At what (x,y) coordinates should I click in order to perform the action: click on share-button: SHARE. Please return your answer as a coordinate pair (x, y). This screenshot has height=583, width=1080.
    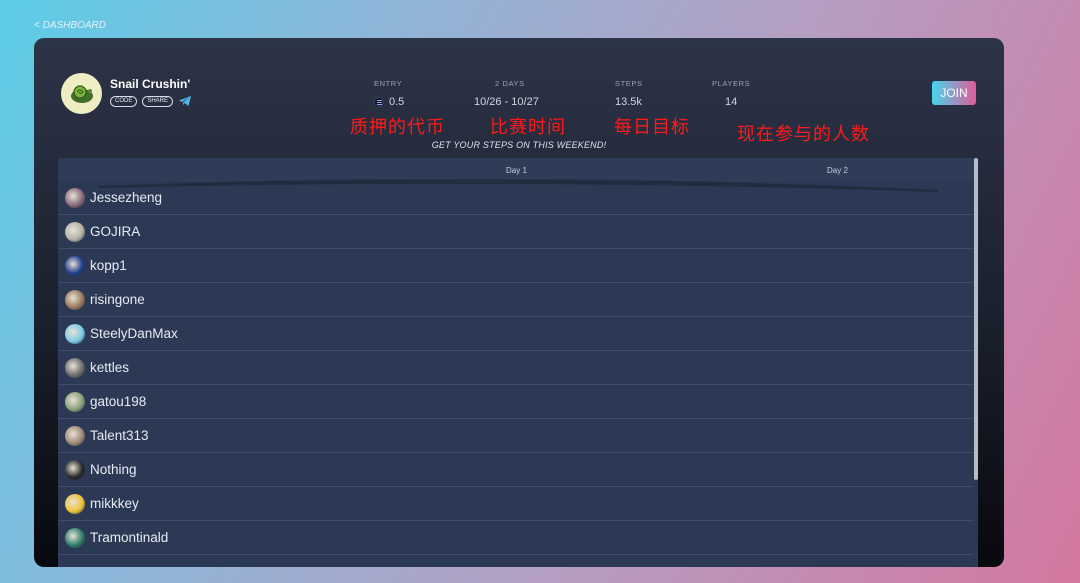
    Looking at the image, I should click on (158, 101).